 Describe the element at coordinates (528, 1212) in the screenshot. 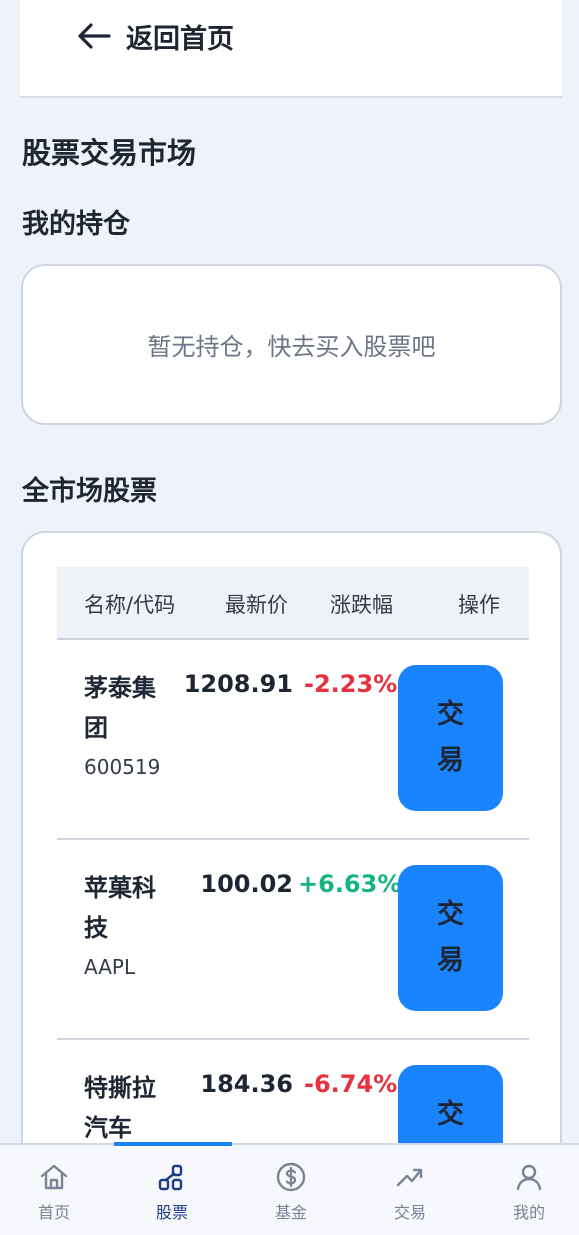

I see `tab-label: 我的` at that location.